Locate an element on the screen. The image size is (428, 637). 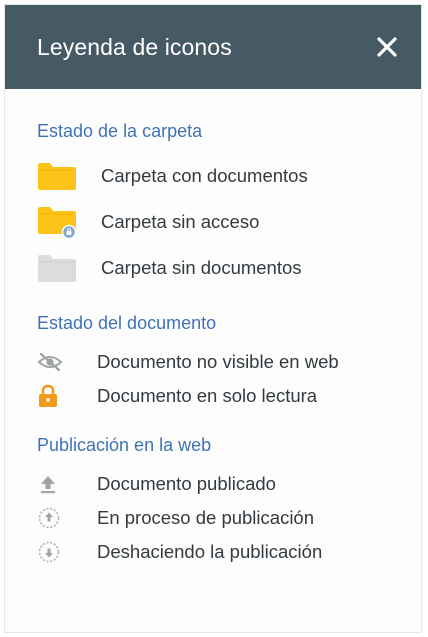
legend-item: Carpeta sin acceso is located at coordinates (229, 222).